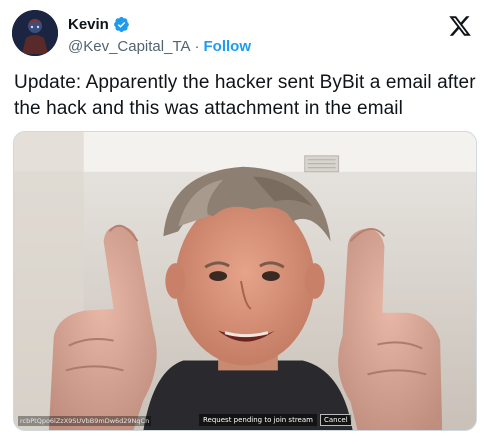  Describe the element at coordinates (460, 26) in the screenshot. I see `x-logo-icon` at that location.